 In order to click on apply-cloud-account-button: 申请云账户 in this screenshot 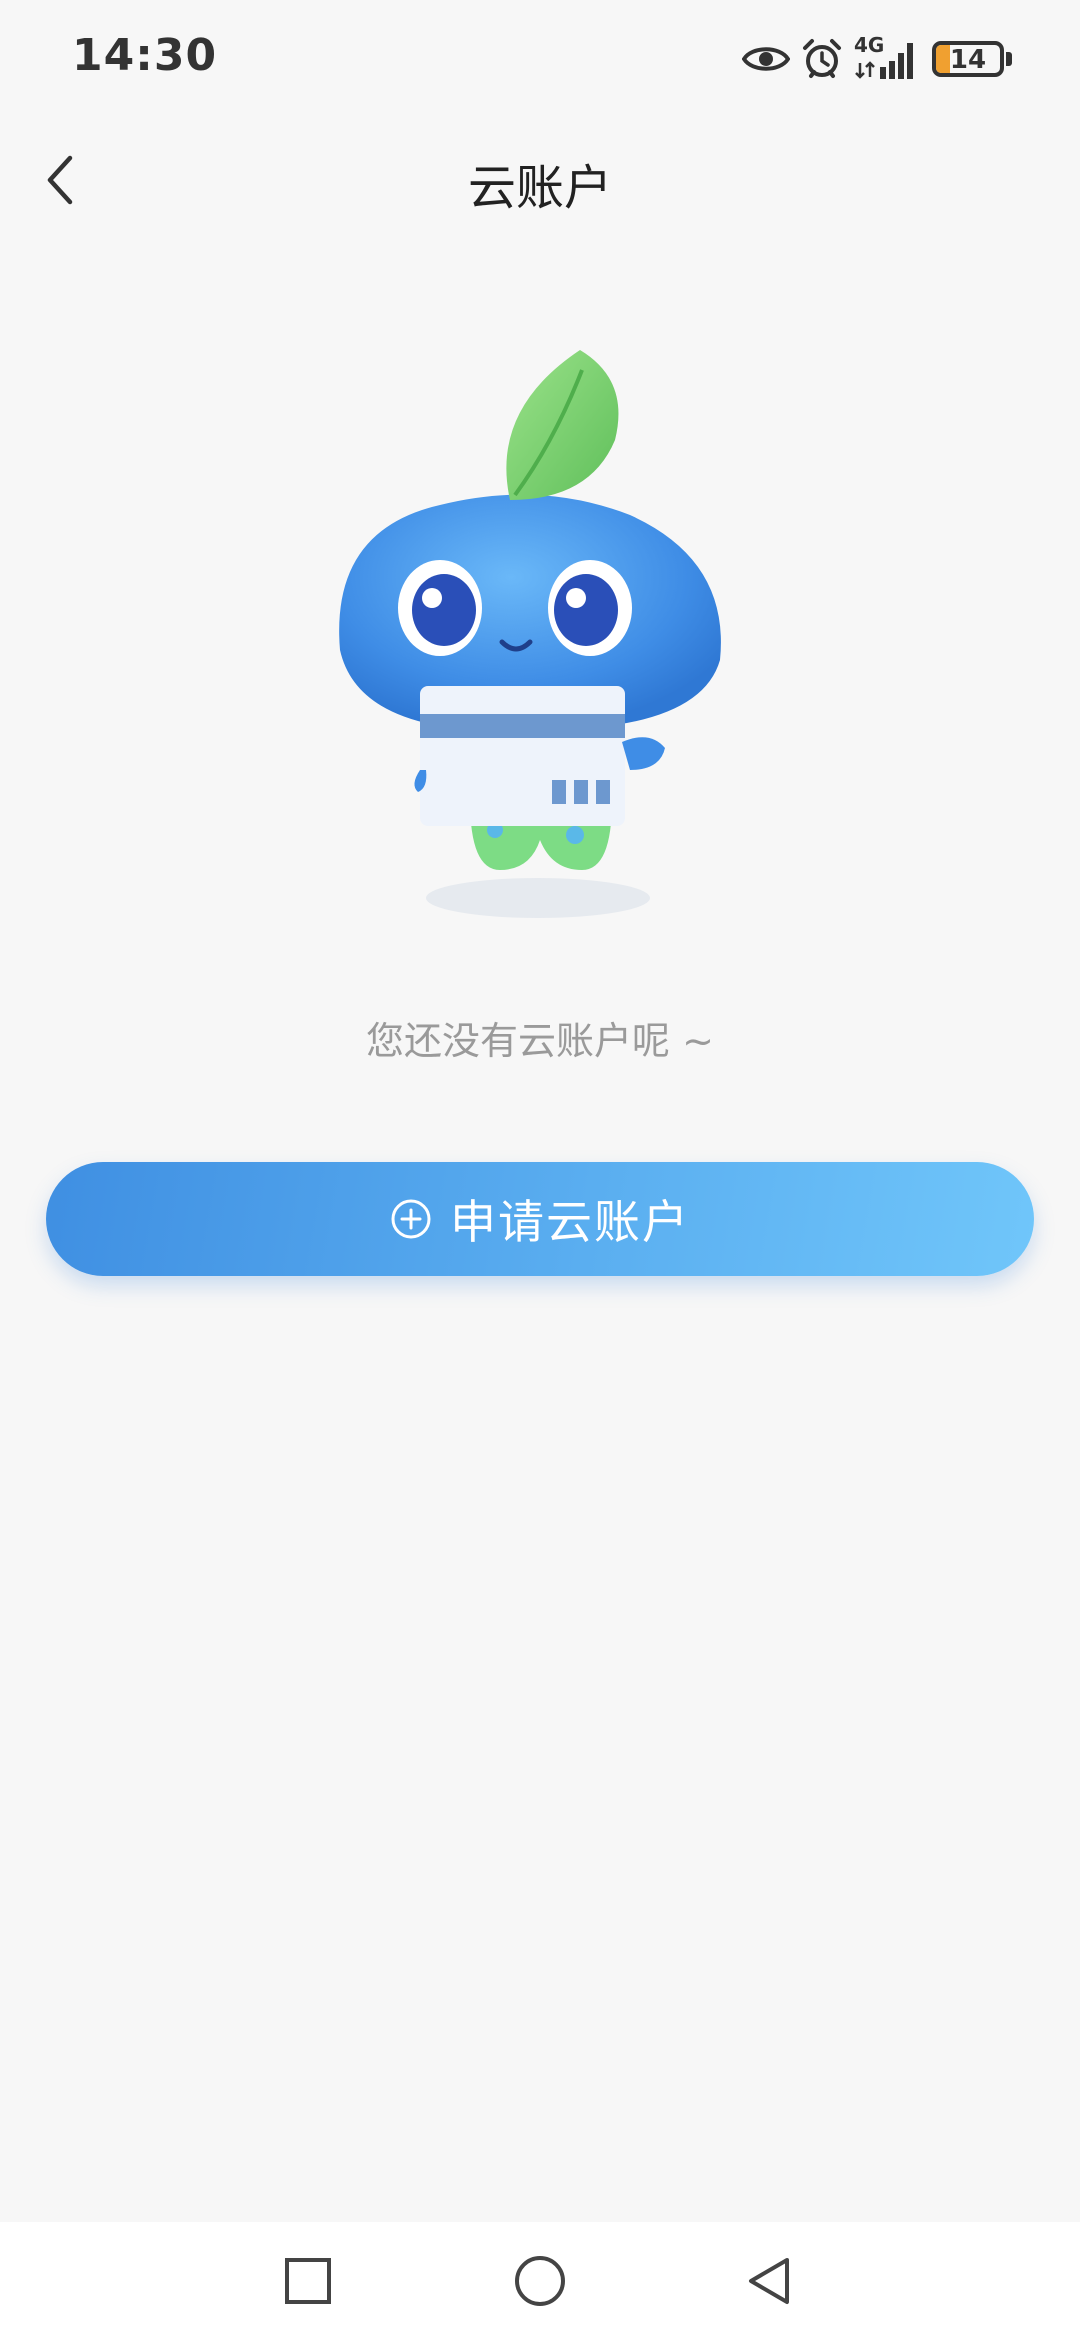, I will do `click(540, 1219)`.